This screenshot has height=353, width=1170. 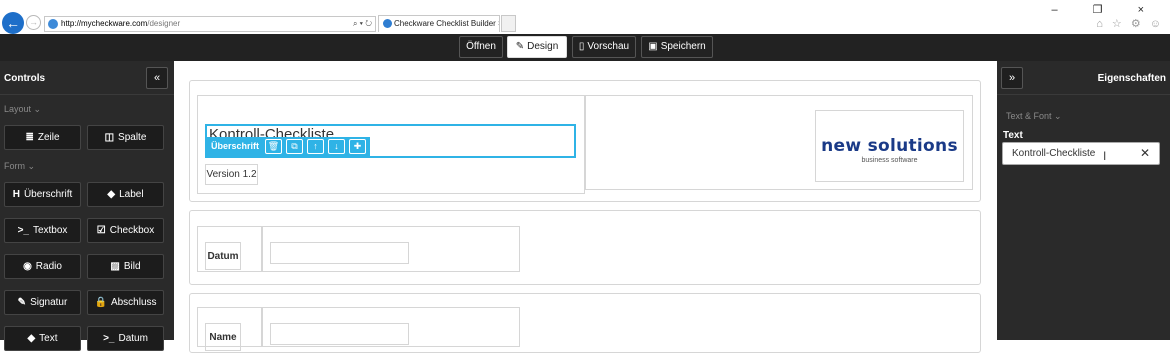 I want to click on app-toolbar: Öffnen ✎ Design ▯ Vorschau ▣ Speichern, so click(x=585, y=47).